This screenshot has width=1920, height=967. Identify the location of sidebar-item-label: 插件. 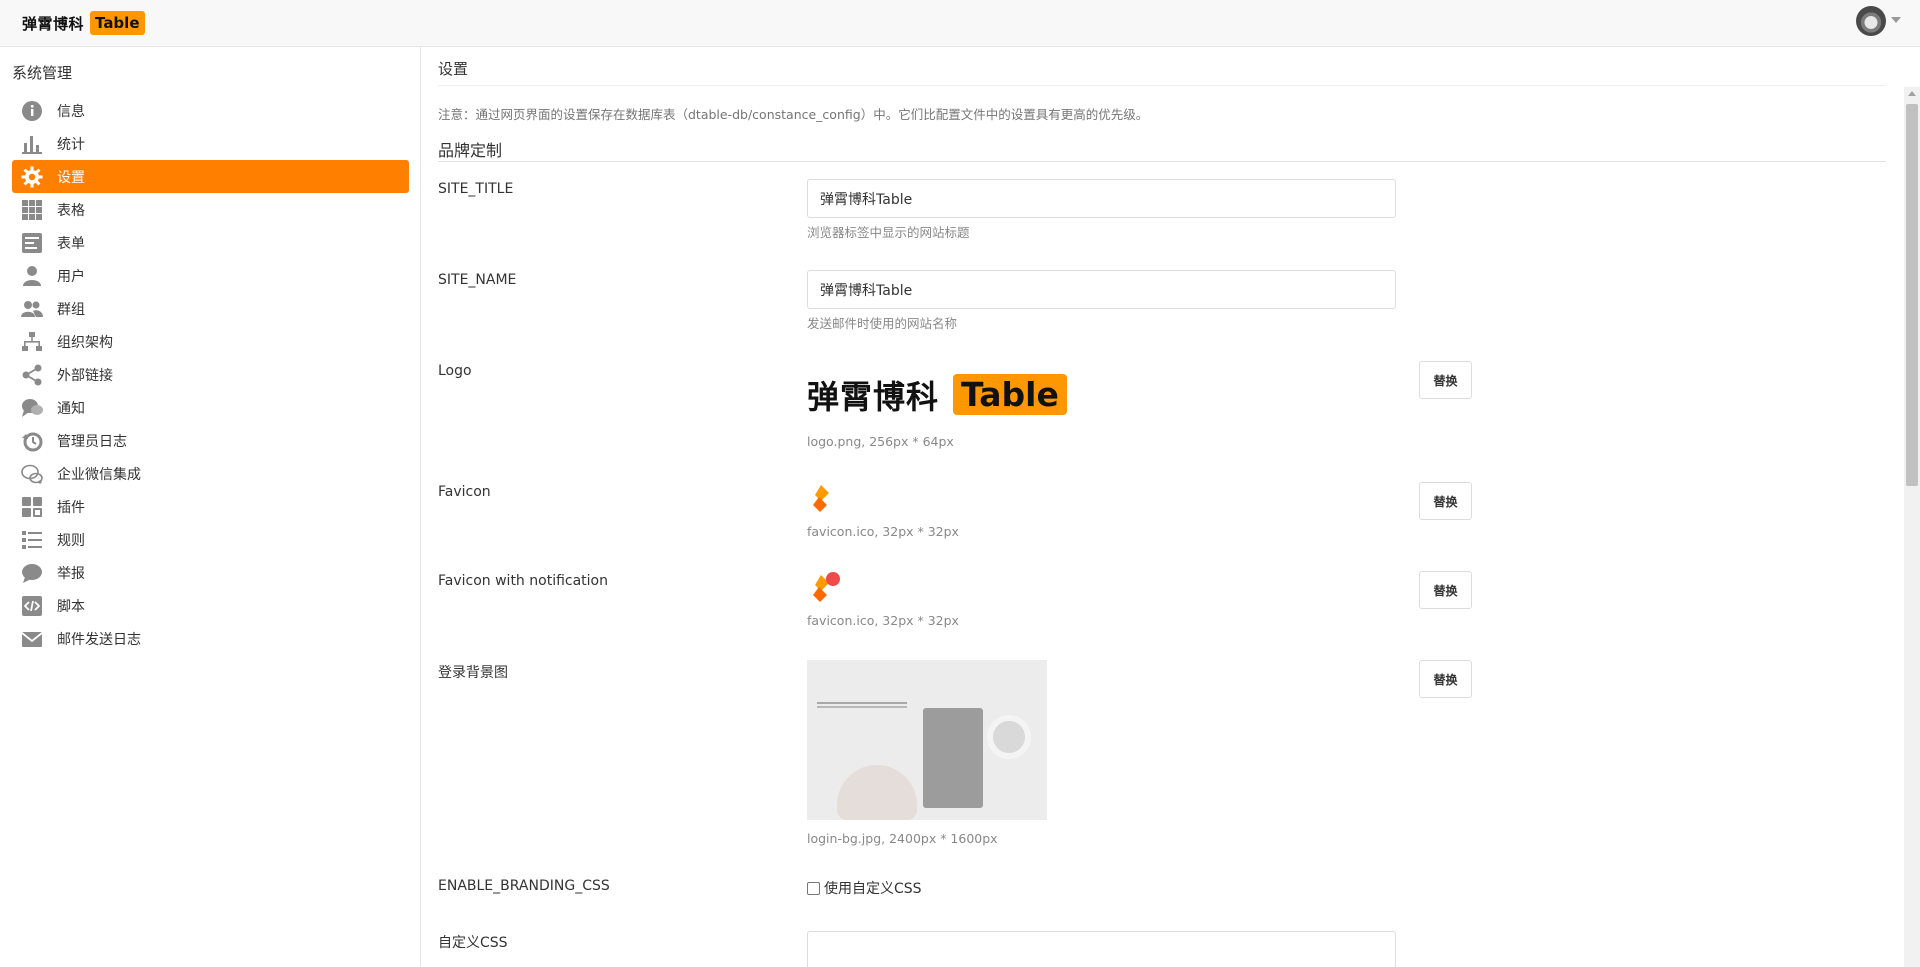
(71, 507).